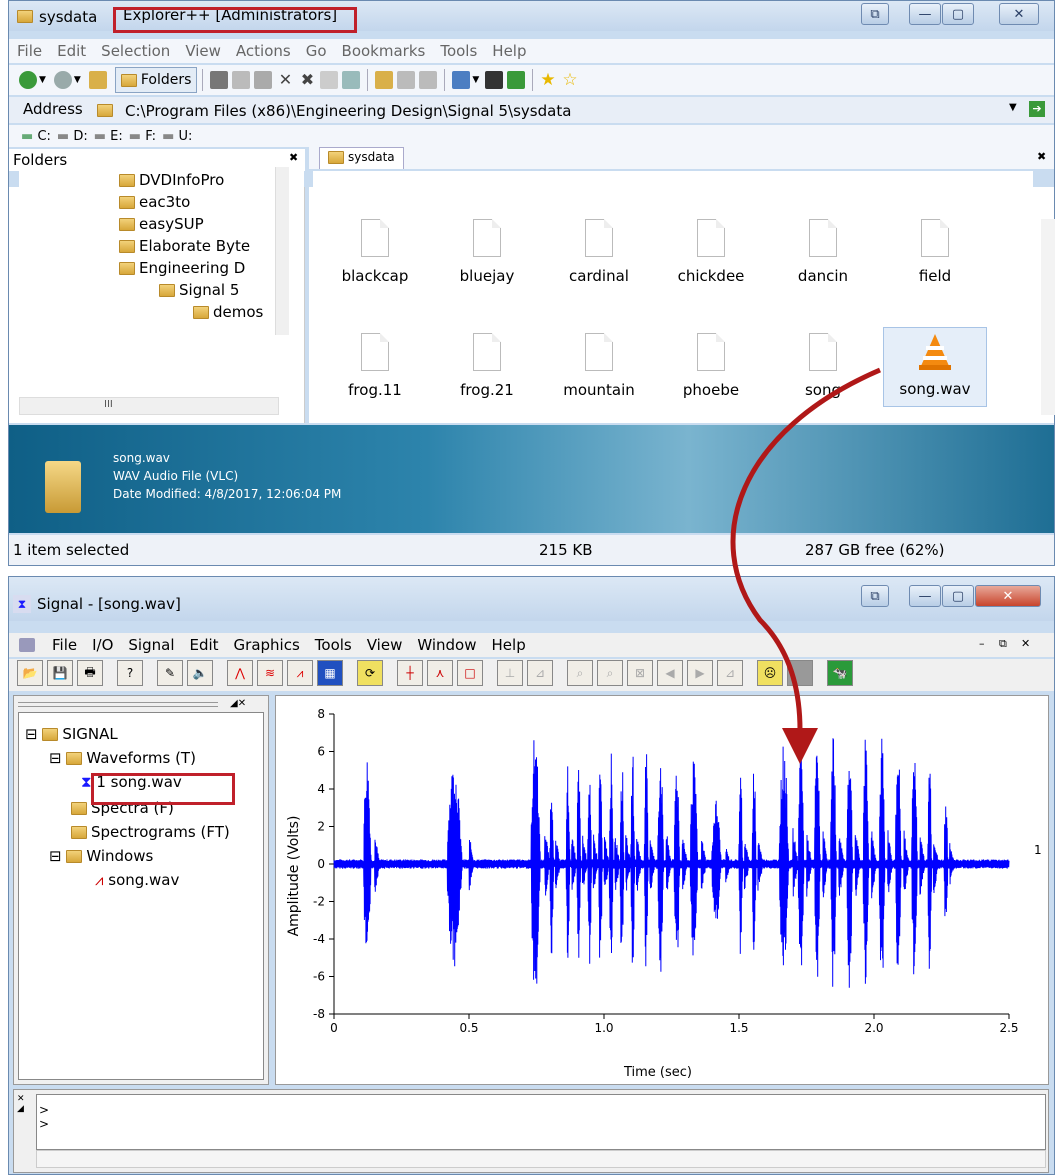  What do you see at coordinates (800, 746) in the screenshot?
I see `arrow-head-icon` at bounding box center [800, 746].